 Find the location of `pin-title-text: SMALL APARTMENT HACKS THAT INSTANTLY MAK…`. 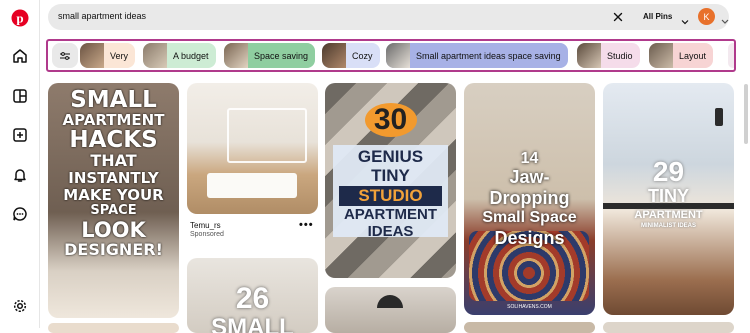

pin-title-text: SMALL APARTMENT HACKS THAT INSTANTLY MAK… is located at coordinates (113, 171).